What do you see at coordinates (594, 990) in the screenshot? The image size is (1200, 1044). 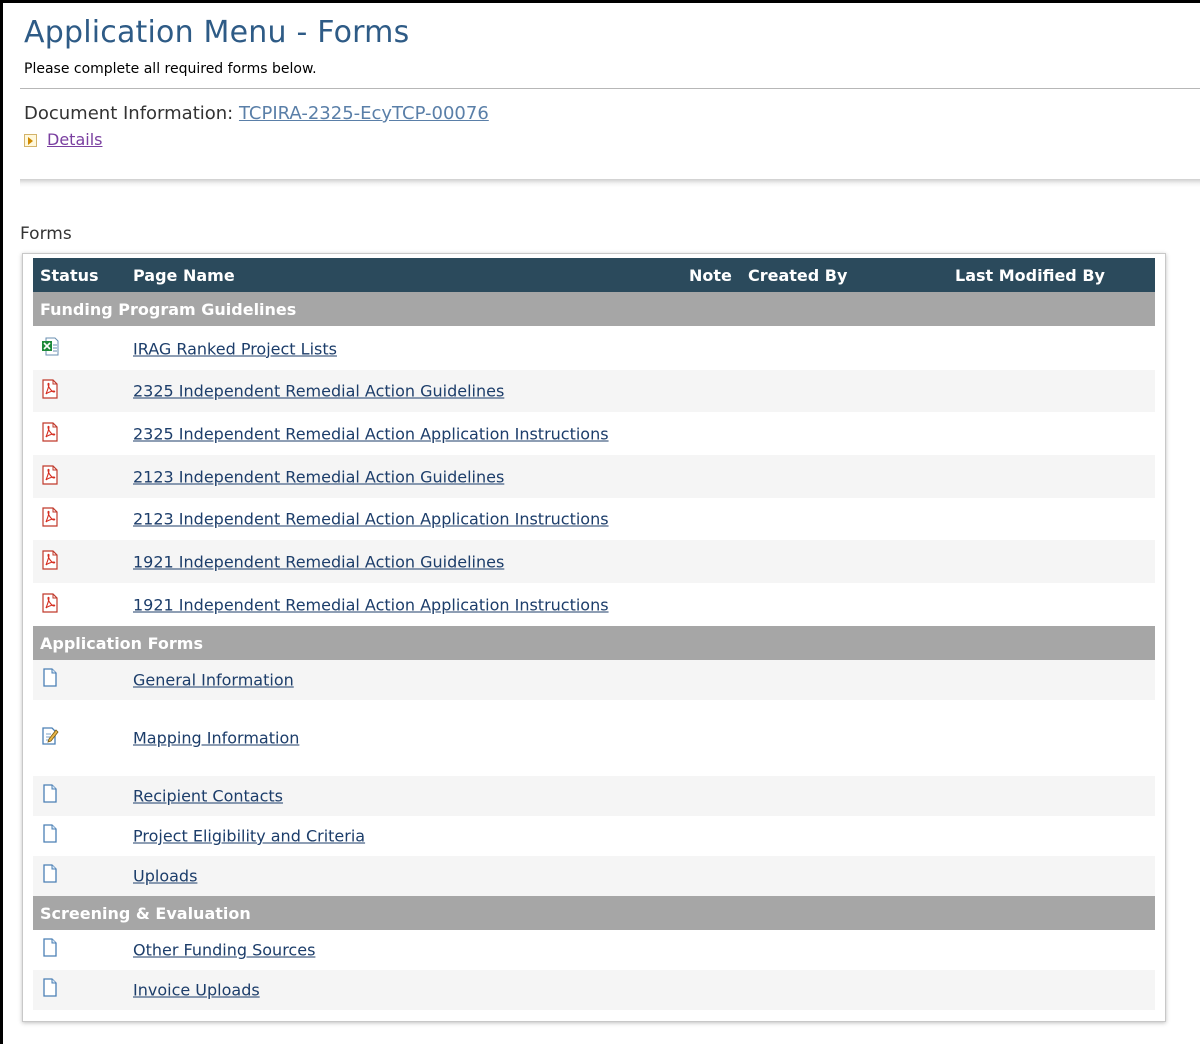 I see `table-row: Invoice Uploads` at bounding box center [594, 990].